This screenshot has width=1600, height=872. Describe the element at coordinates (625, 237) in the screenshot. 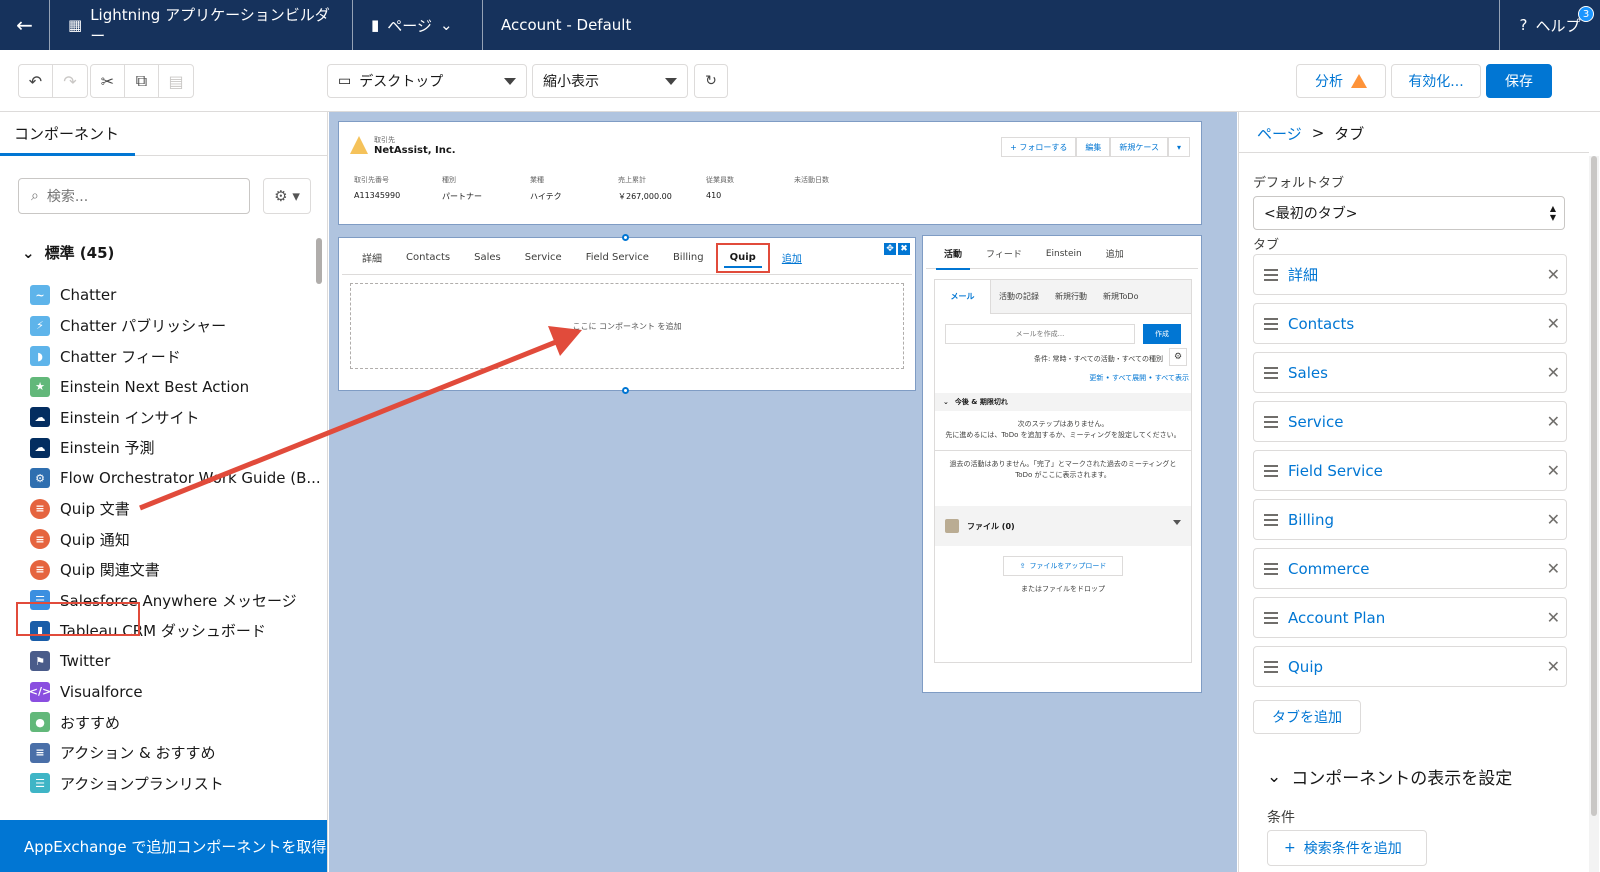

I see `resize-handle-top` at that location.